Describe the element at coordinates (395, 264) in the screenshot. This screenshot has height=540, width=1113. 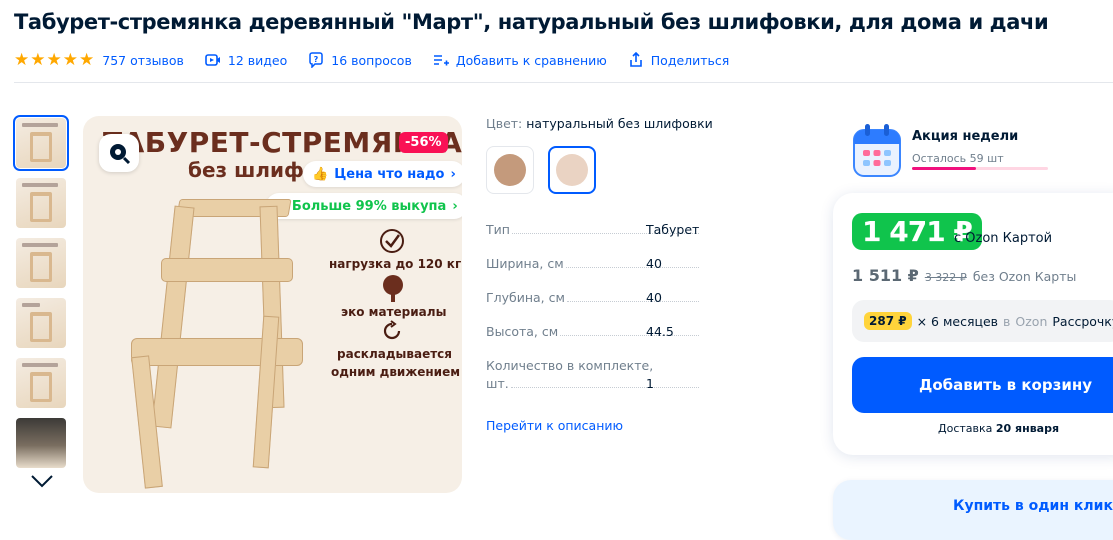
I see `feature-load: нагрузка до 120 кг` at that location.